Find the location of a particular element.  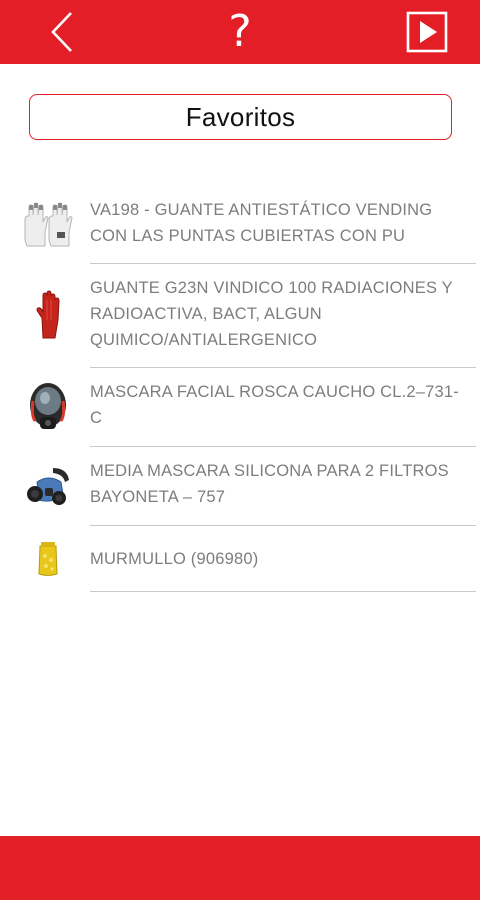

red-glove-thumbnail is located at coordinates (48, 315).